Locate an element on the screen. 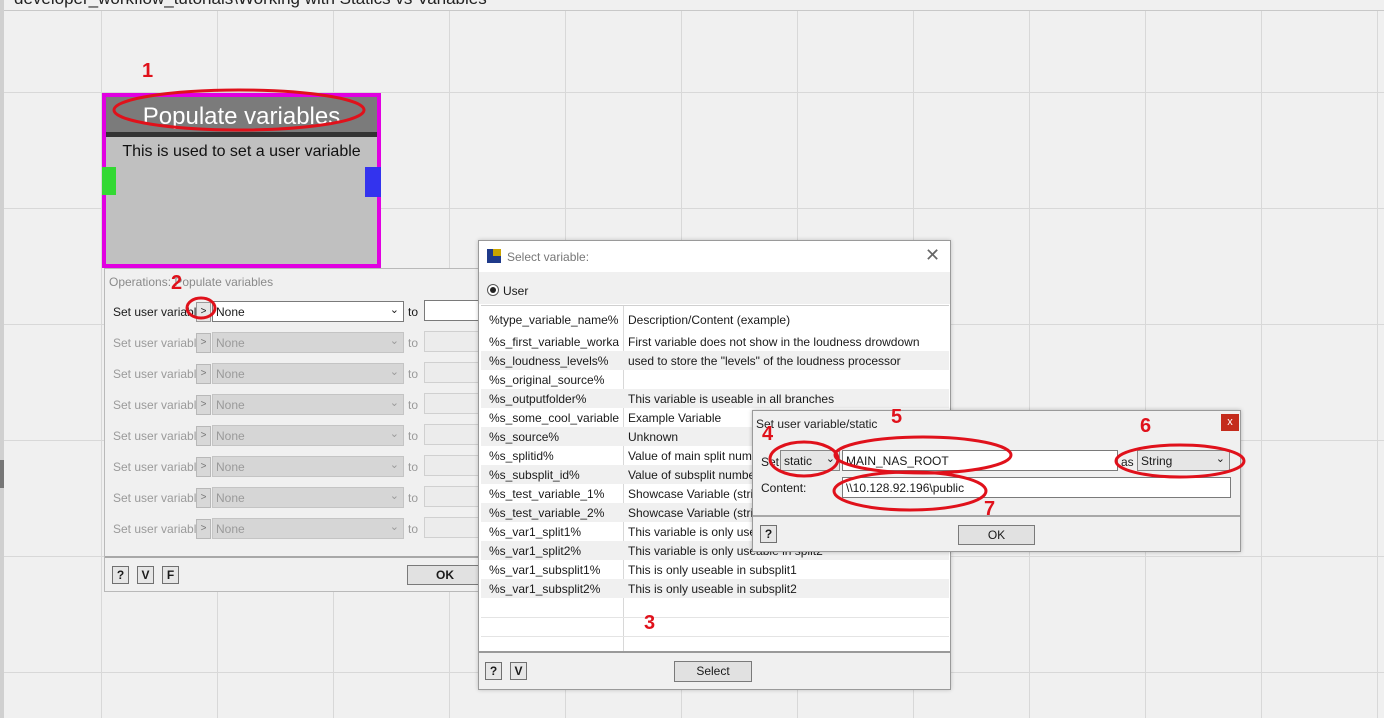 This screenshot has height=718, width=1384. close-icon: ✕ is located at coordinates (932, 255).